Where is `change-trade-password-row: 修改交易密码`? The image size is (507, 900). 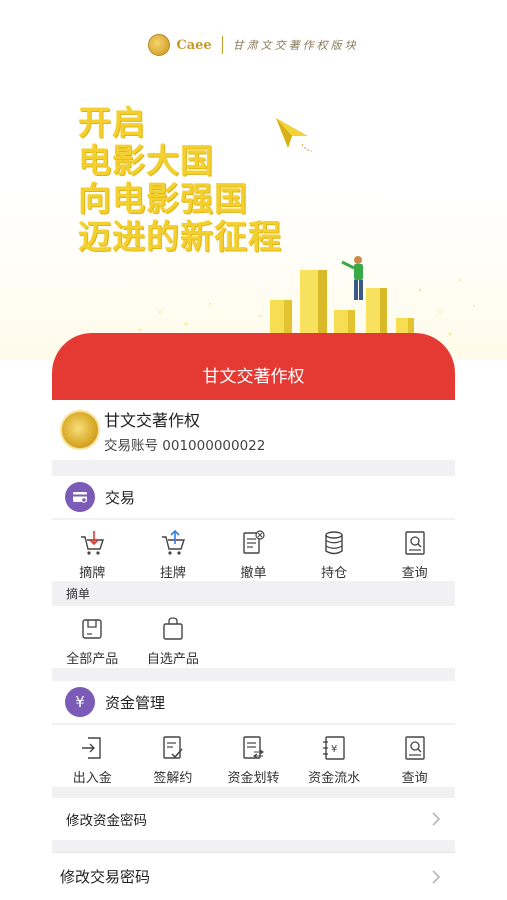
change-trade-password-row: 修改交易密码 is located at coordinates (253, 876).